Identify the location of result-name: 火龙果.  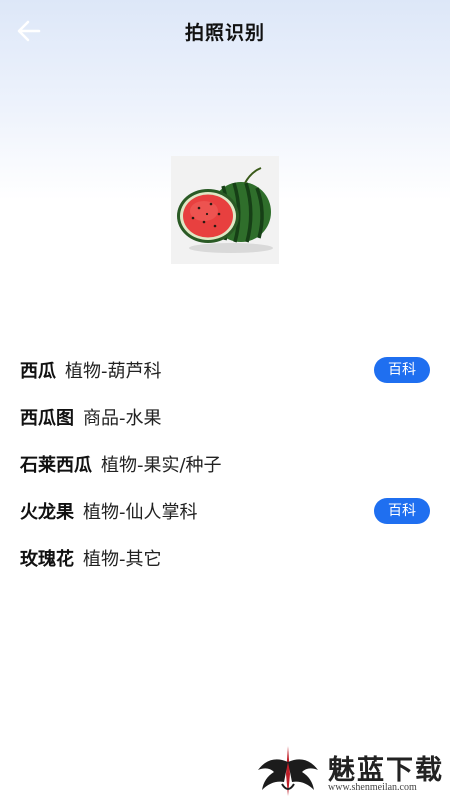
(47, 512).